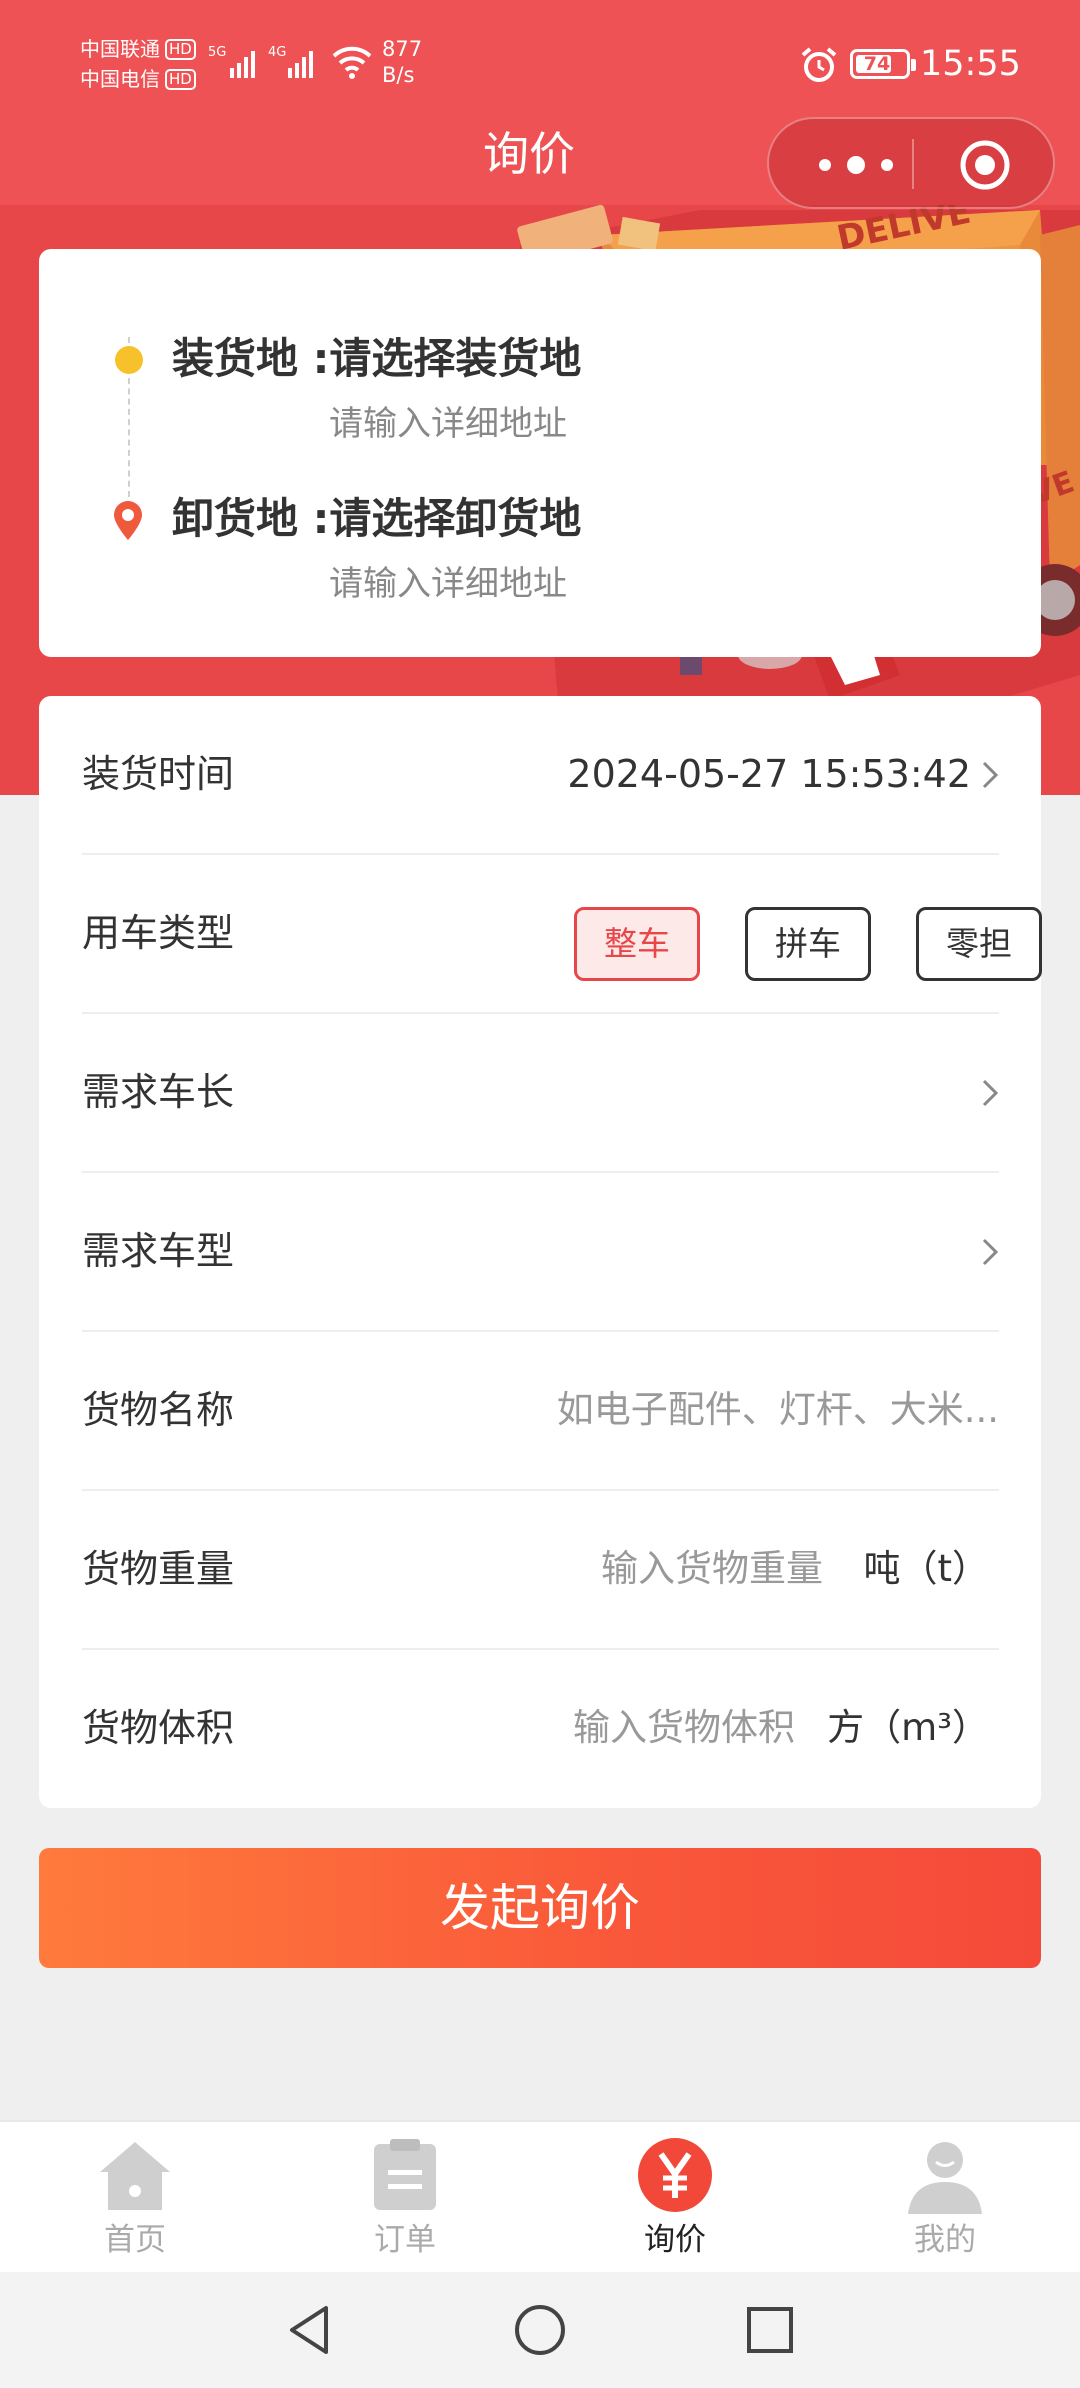 The width and height of the screenshot is (1080, 2388). What do you see at coordinates (675, 2240) in the screenshot?
I see `tab-inquiry-label: 询价` at bounding box center [675, 2240].